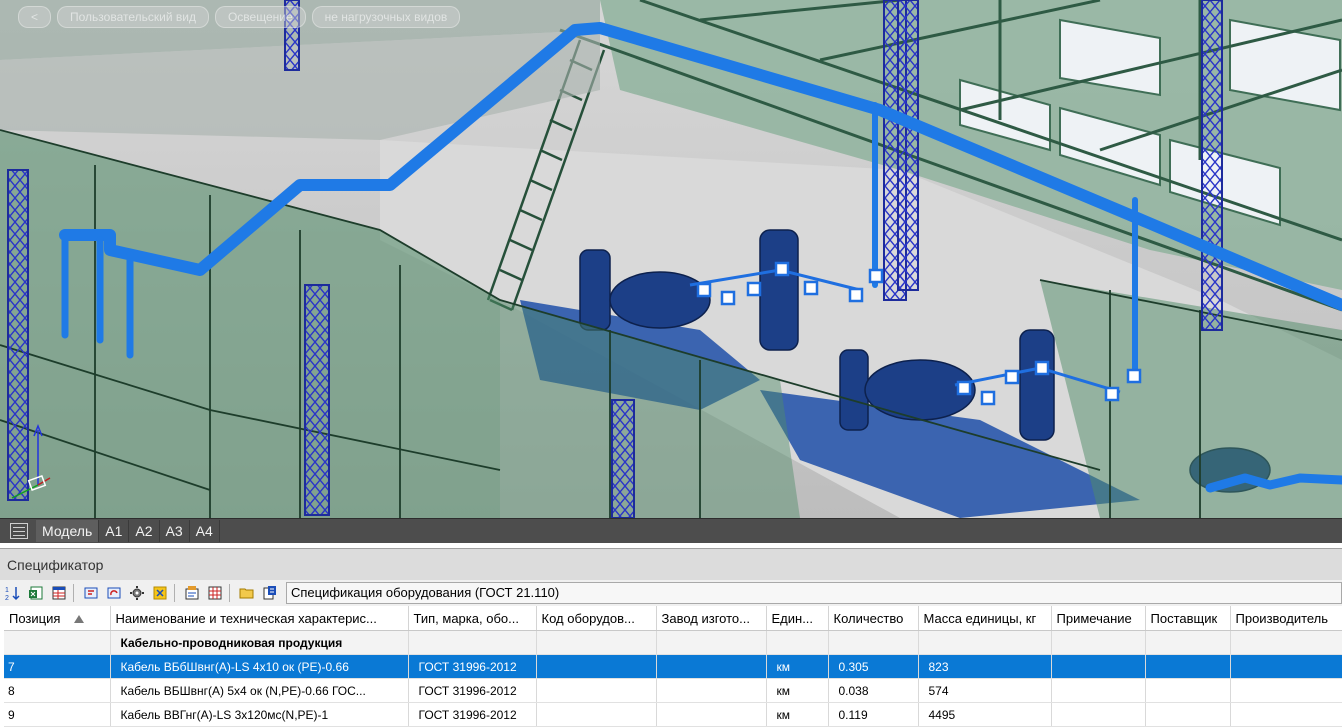 The height and width of the screenshot is (727, 1342). Describe the element at coordinates (260, 17) in the screenshot. I see `breadcrumb-item: Освещение` at that location.